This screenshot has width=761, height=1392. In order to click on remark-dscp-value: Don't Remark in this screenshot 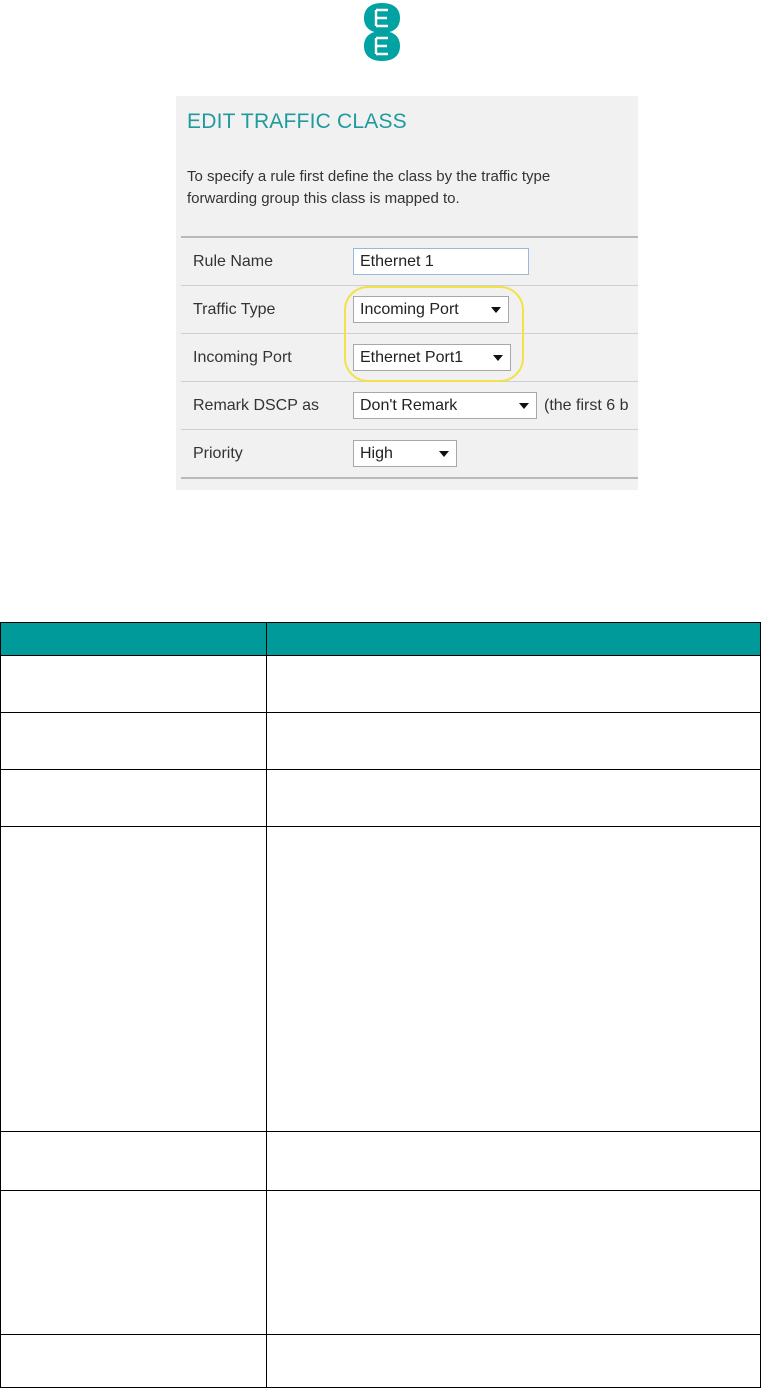, I will do `click(409, 405)`.